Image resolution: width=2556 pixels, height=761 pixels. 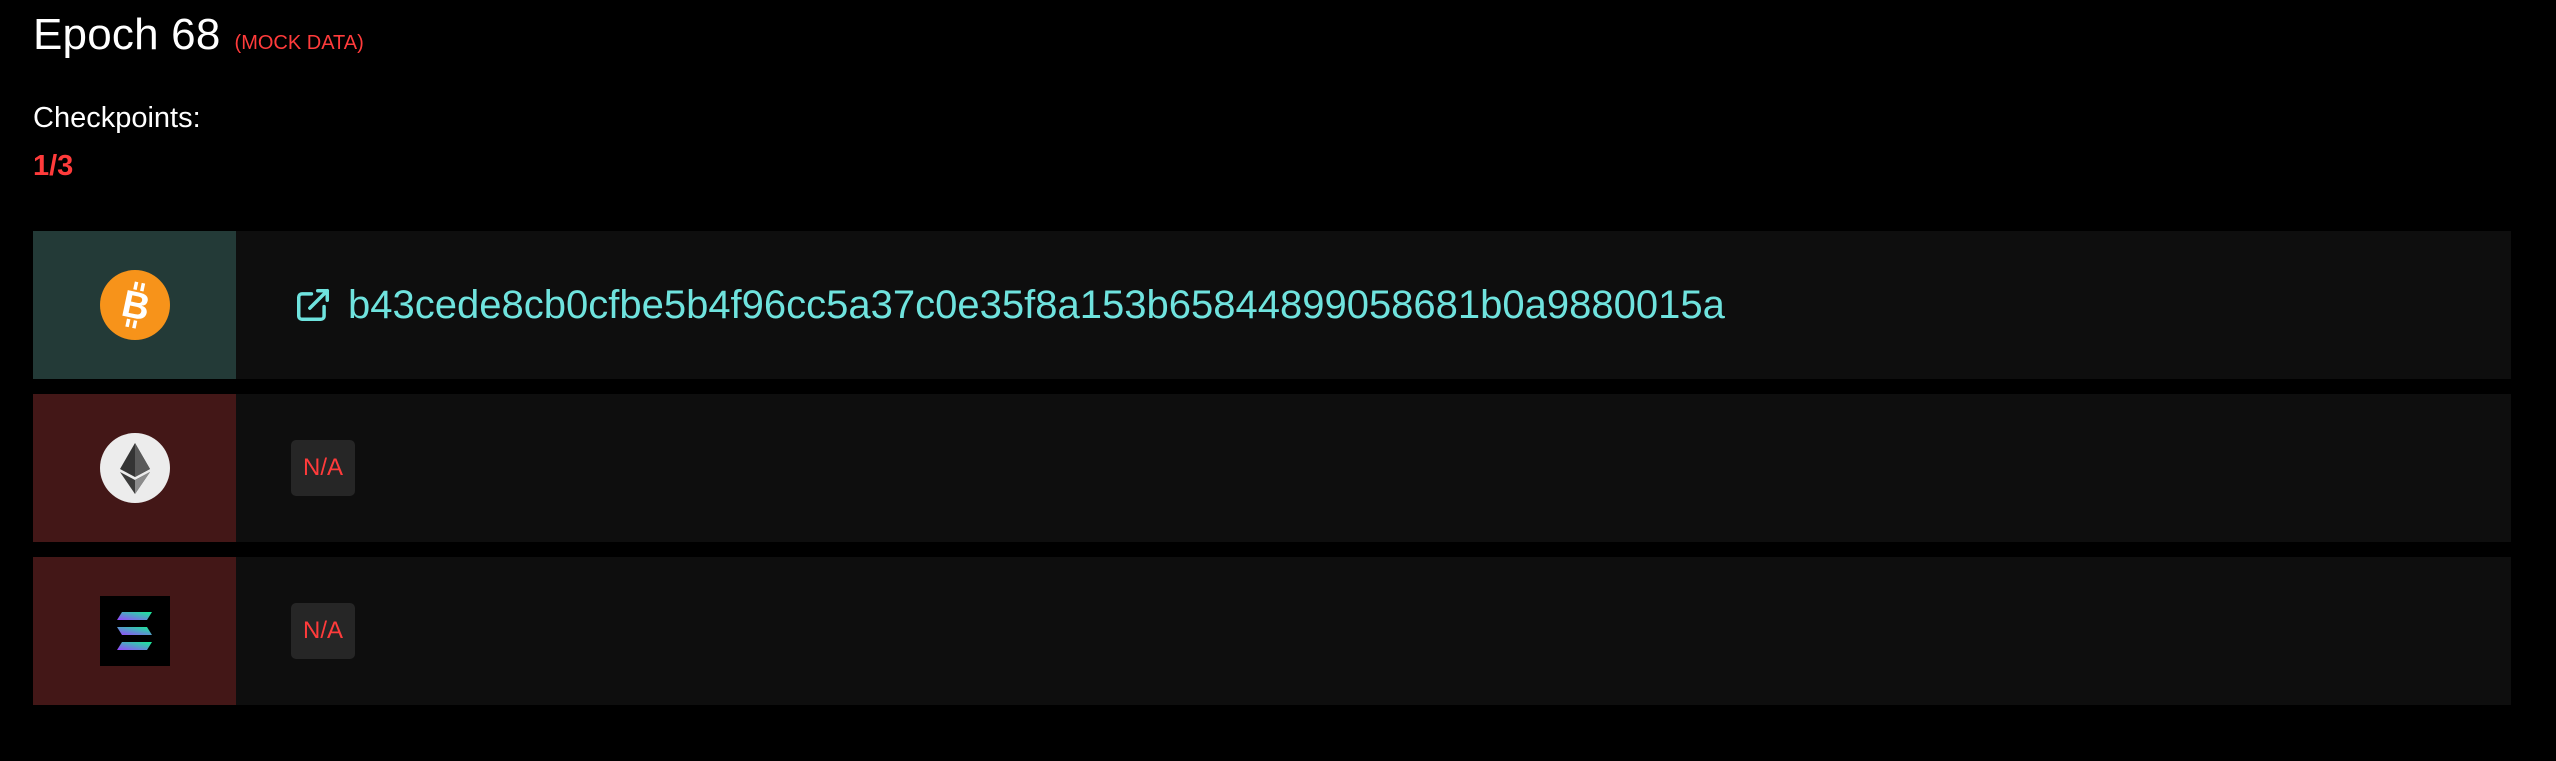 I want to click on chain-cell-solana, so click(x=134, y=631).